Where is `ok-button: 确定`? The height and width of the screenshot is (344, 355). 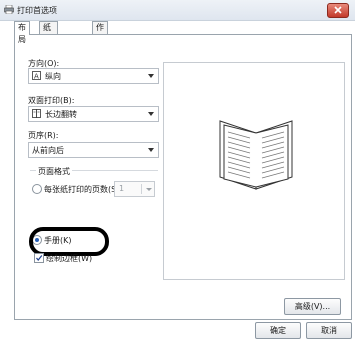
ok-button: 确定 is located at coordinates (278, 330).